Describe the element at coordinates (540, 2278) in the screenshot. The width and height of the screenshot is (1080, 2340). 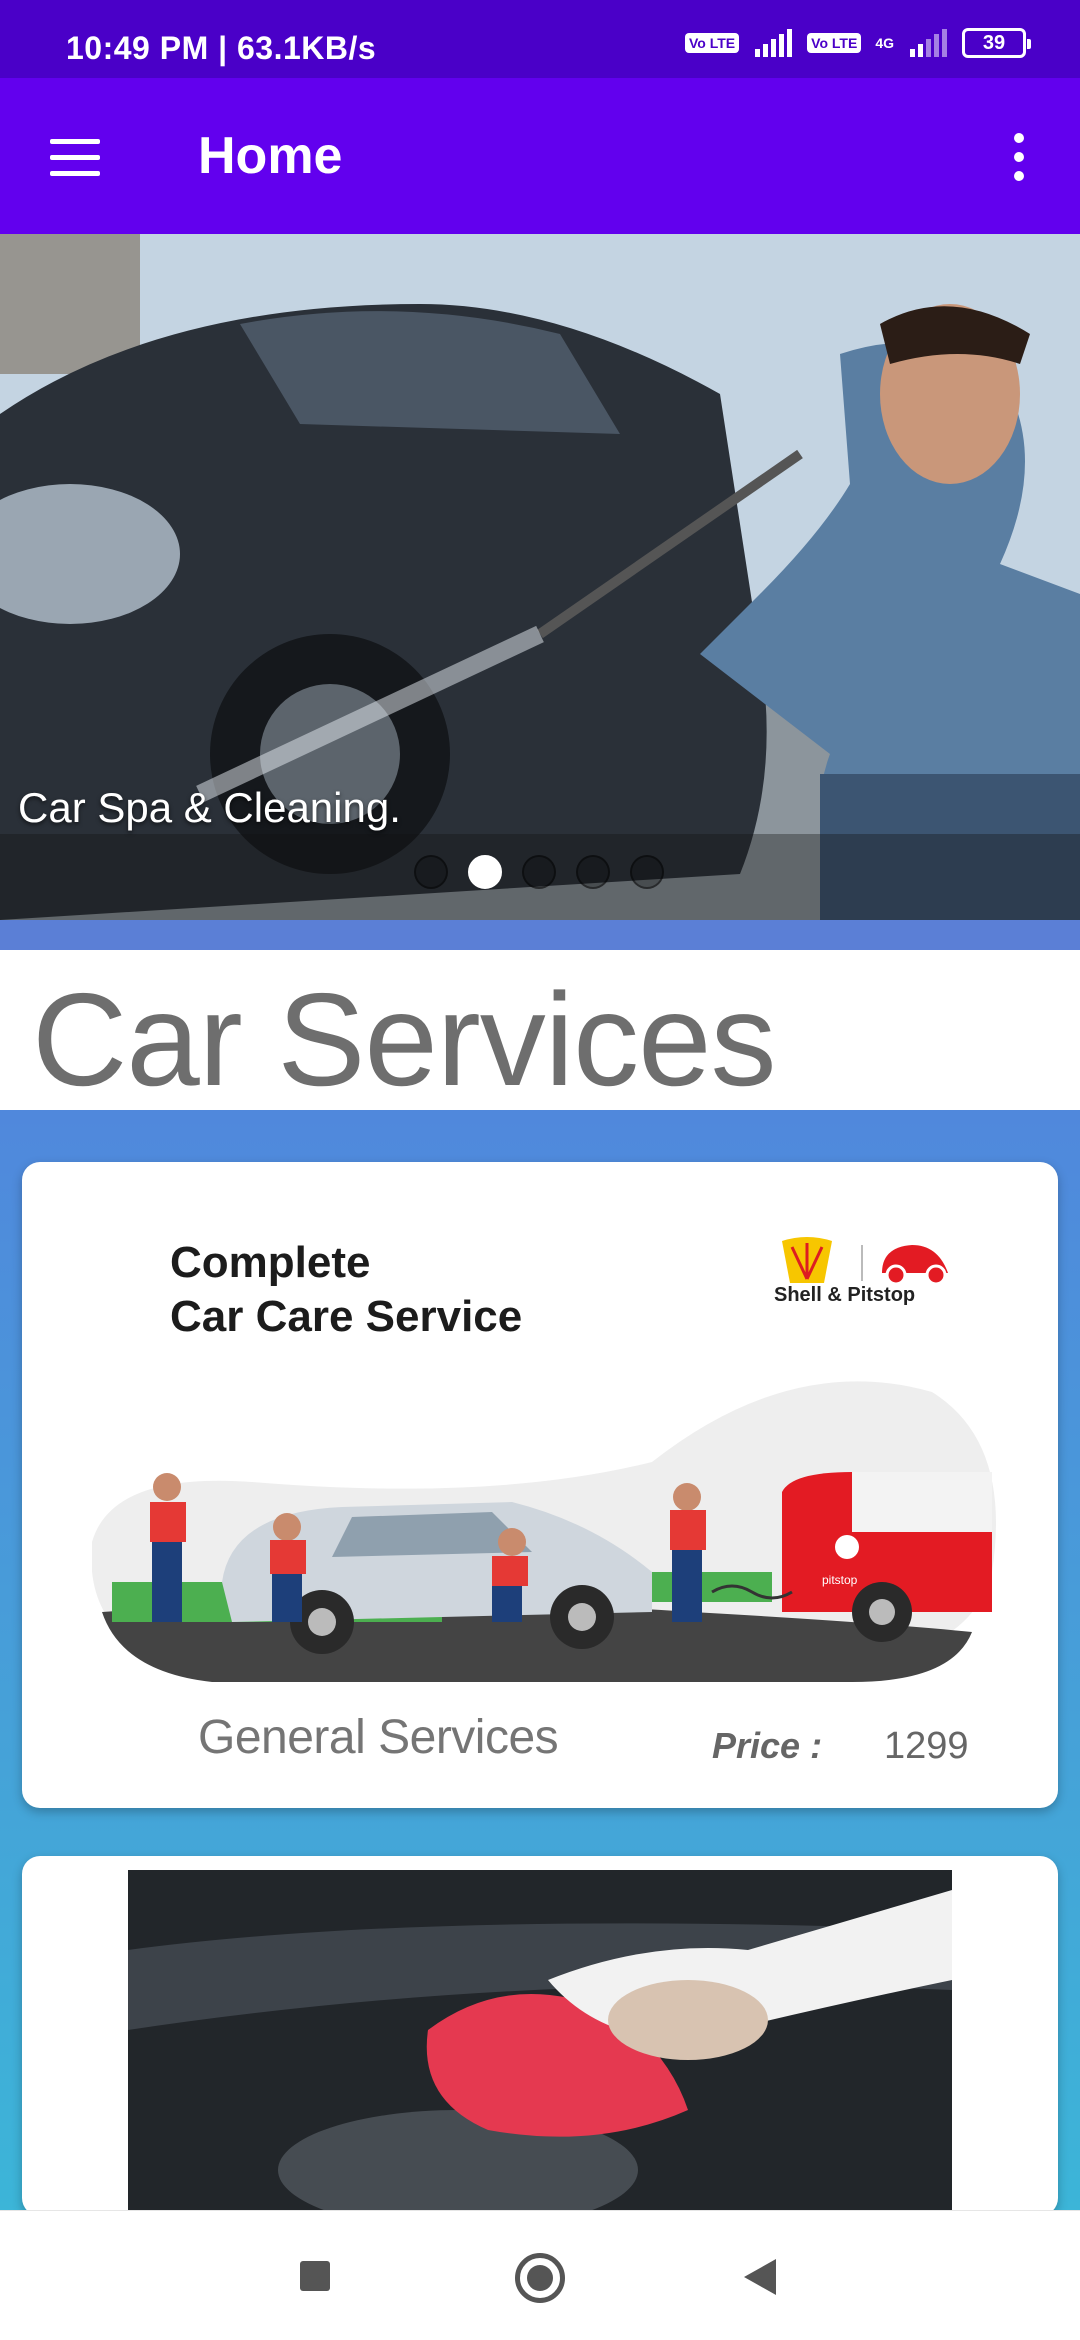
I see `home-icon` at that location.